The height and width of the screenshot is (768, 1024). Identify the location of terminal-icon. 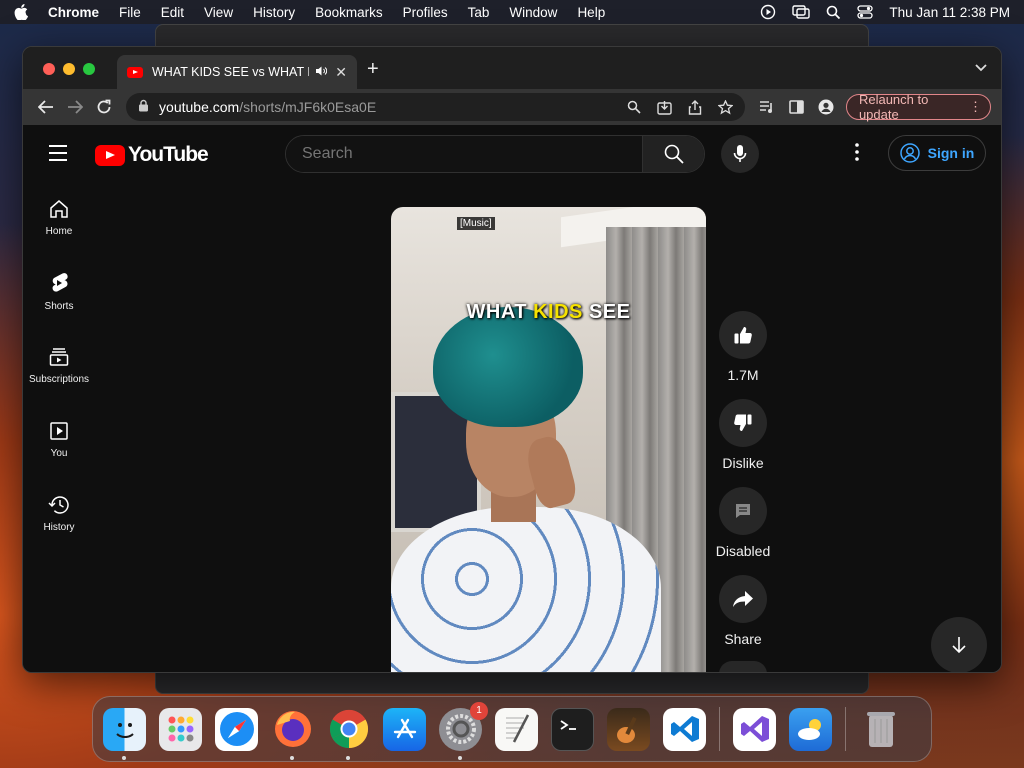
(572, 729).